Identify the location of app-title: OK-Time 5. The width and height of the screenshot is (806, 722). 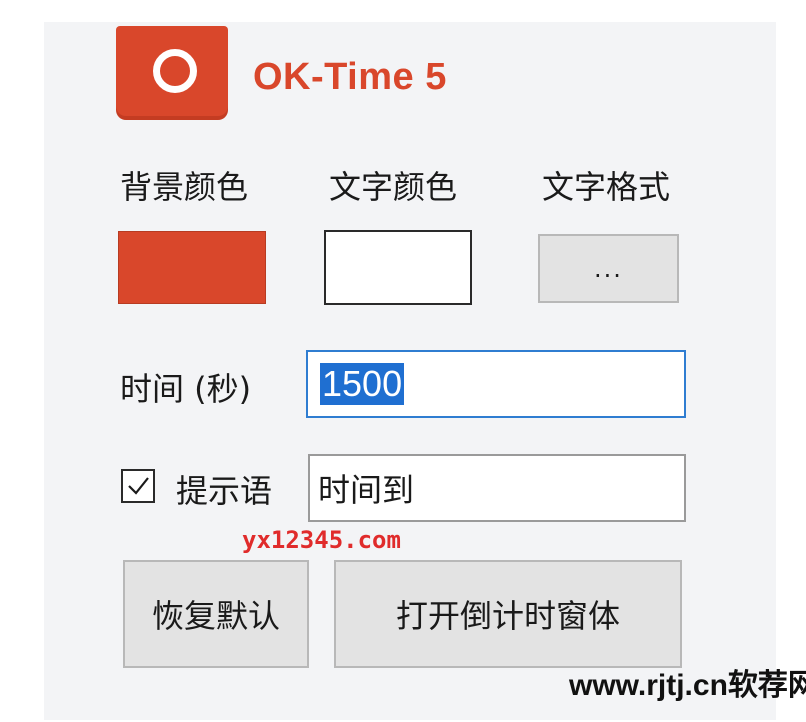
(350, 77).